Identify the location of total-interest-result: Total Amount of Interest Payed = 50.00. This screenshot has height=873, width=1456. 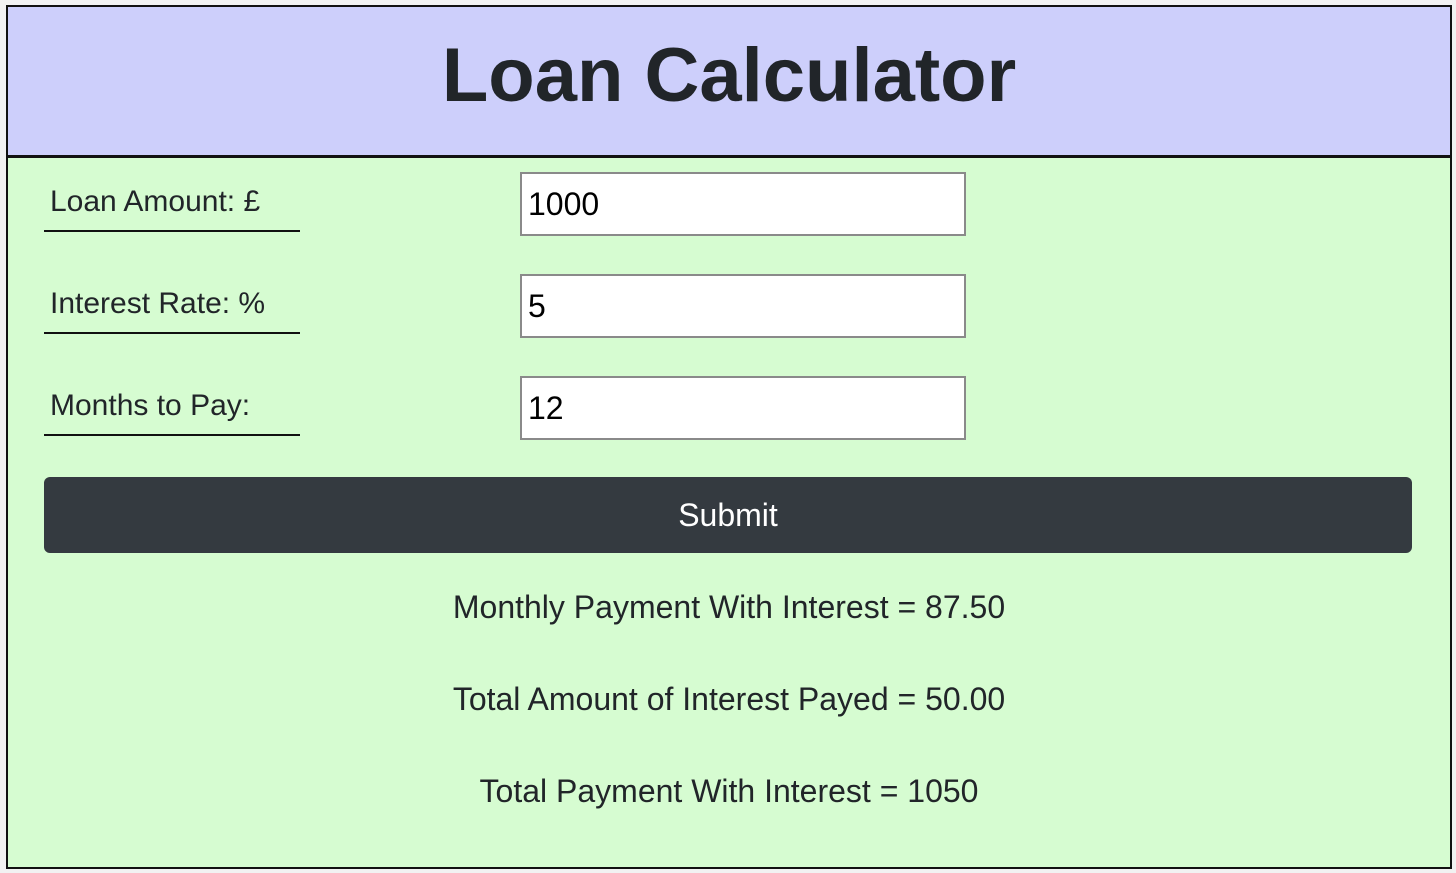
(729, 699).